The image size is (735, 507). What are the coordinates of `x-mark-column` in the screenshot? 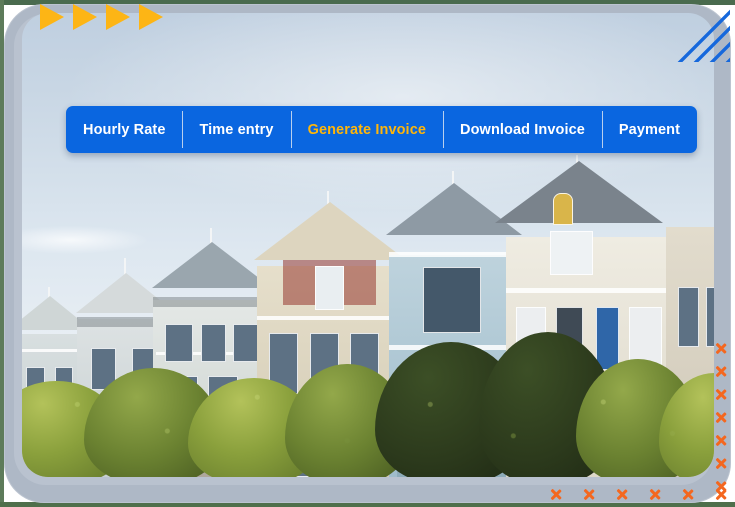 It's located at (720, 417).